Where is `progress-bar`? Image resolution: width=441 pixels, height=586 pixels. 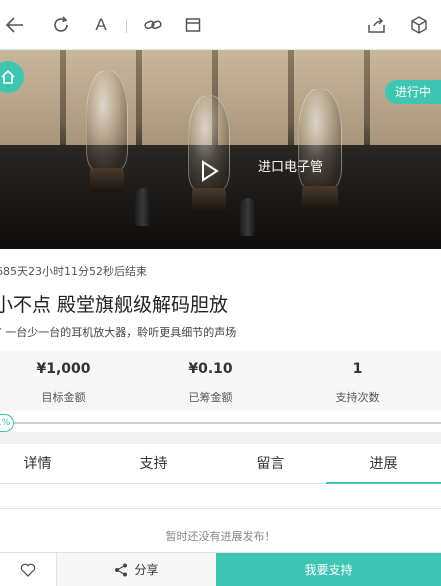
progress-bar is located at coordinates (220, 423).